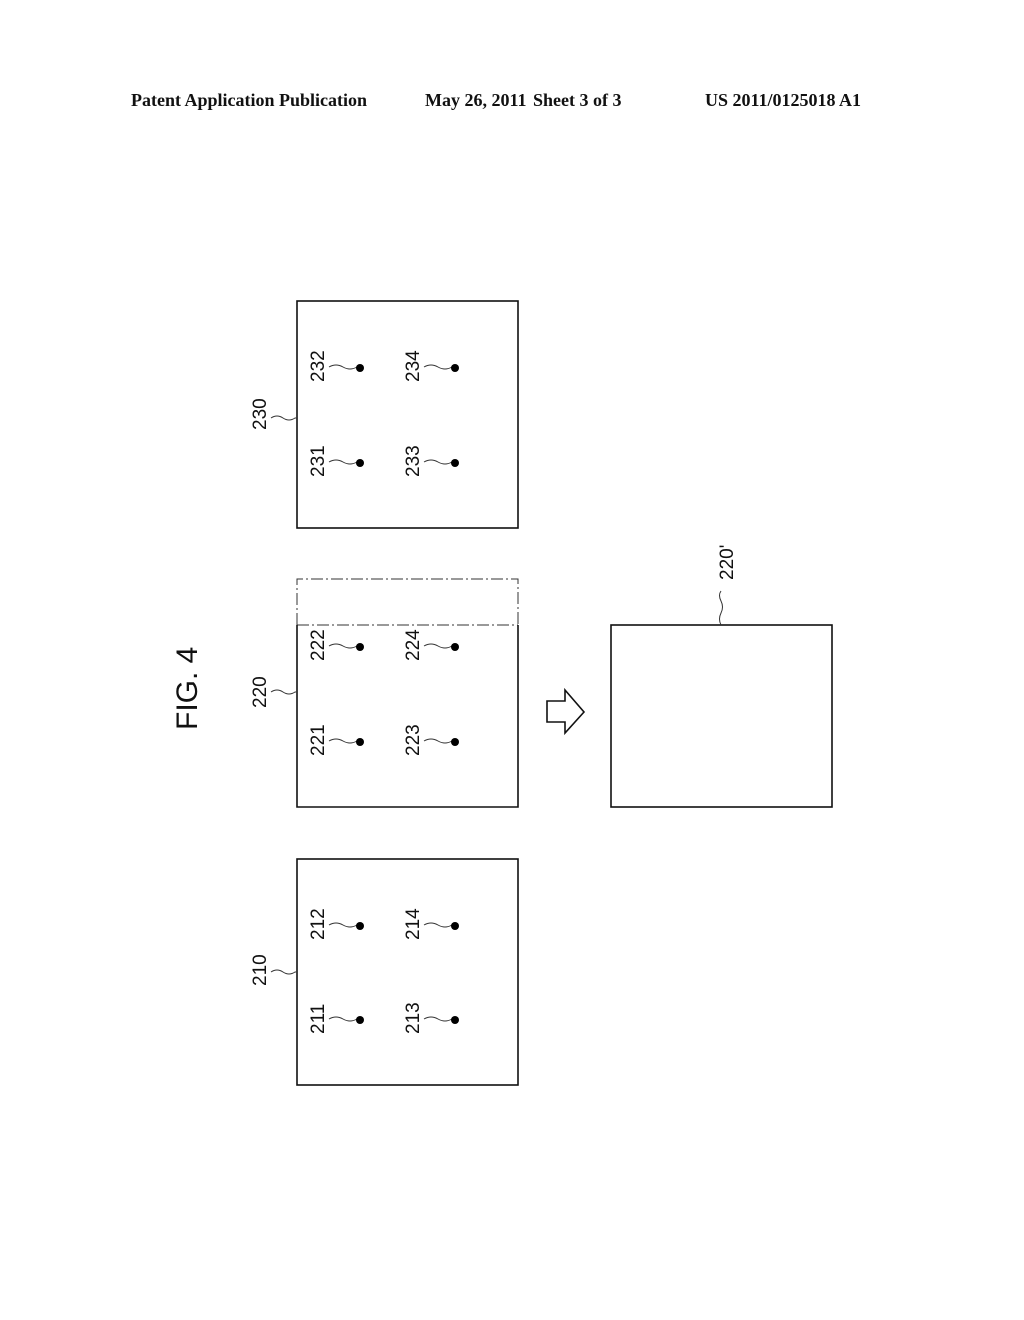 The height and width of the screenshot is (1320, 1024). I want to click on panel-220-label: 220, so click(260, 692).